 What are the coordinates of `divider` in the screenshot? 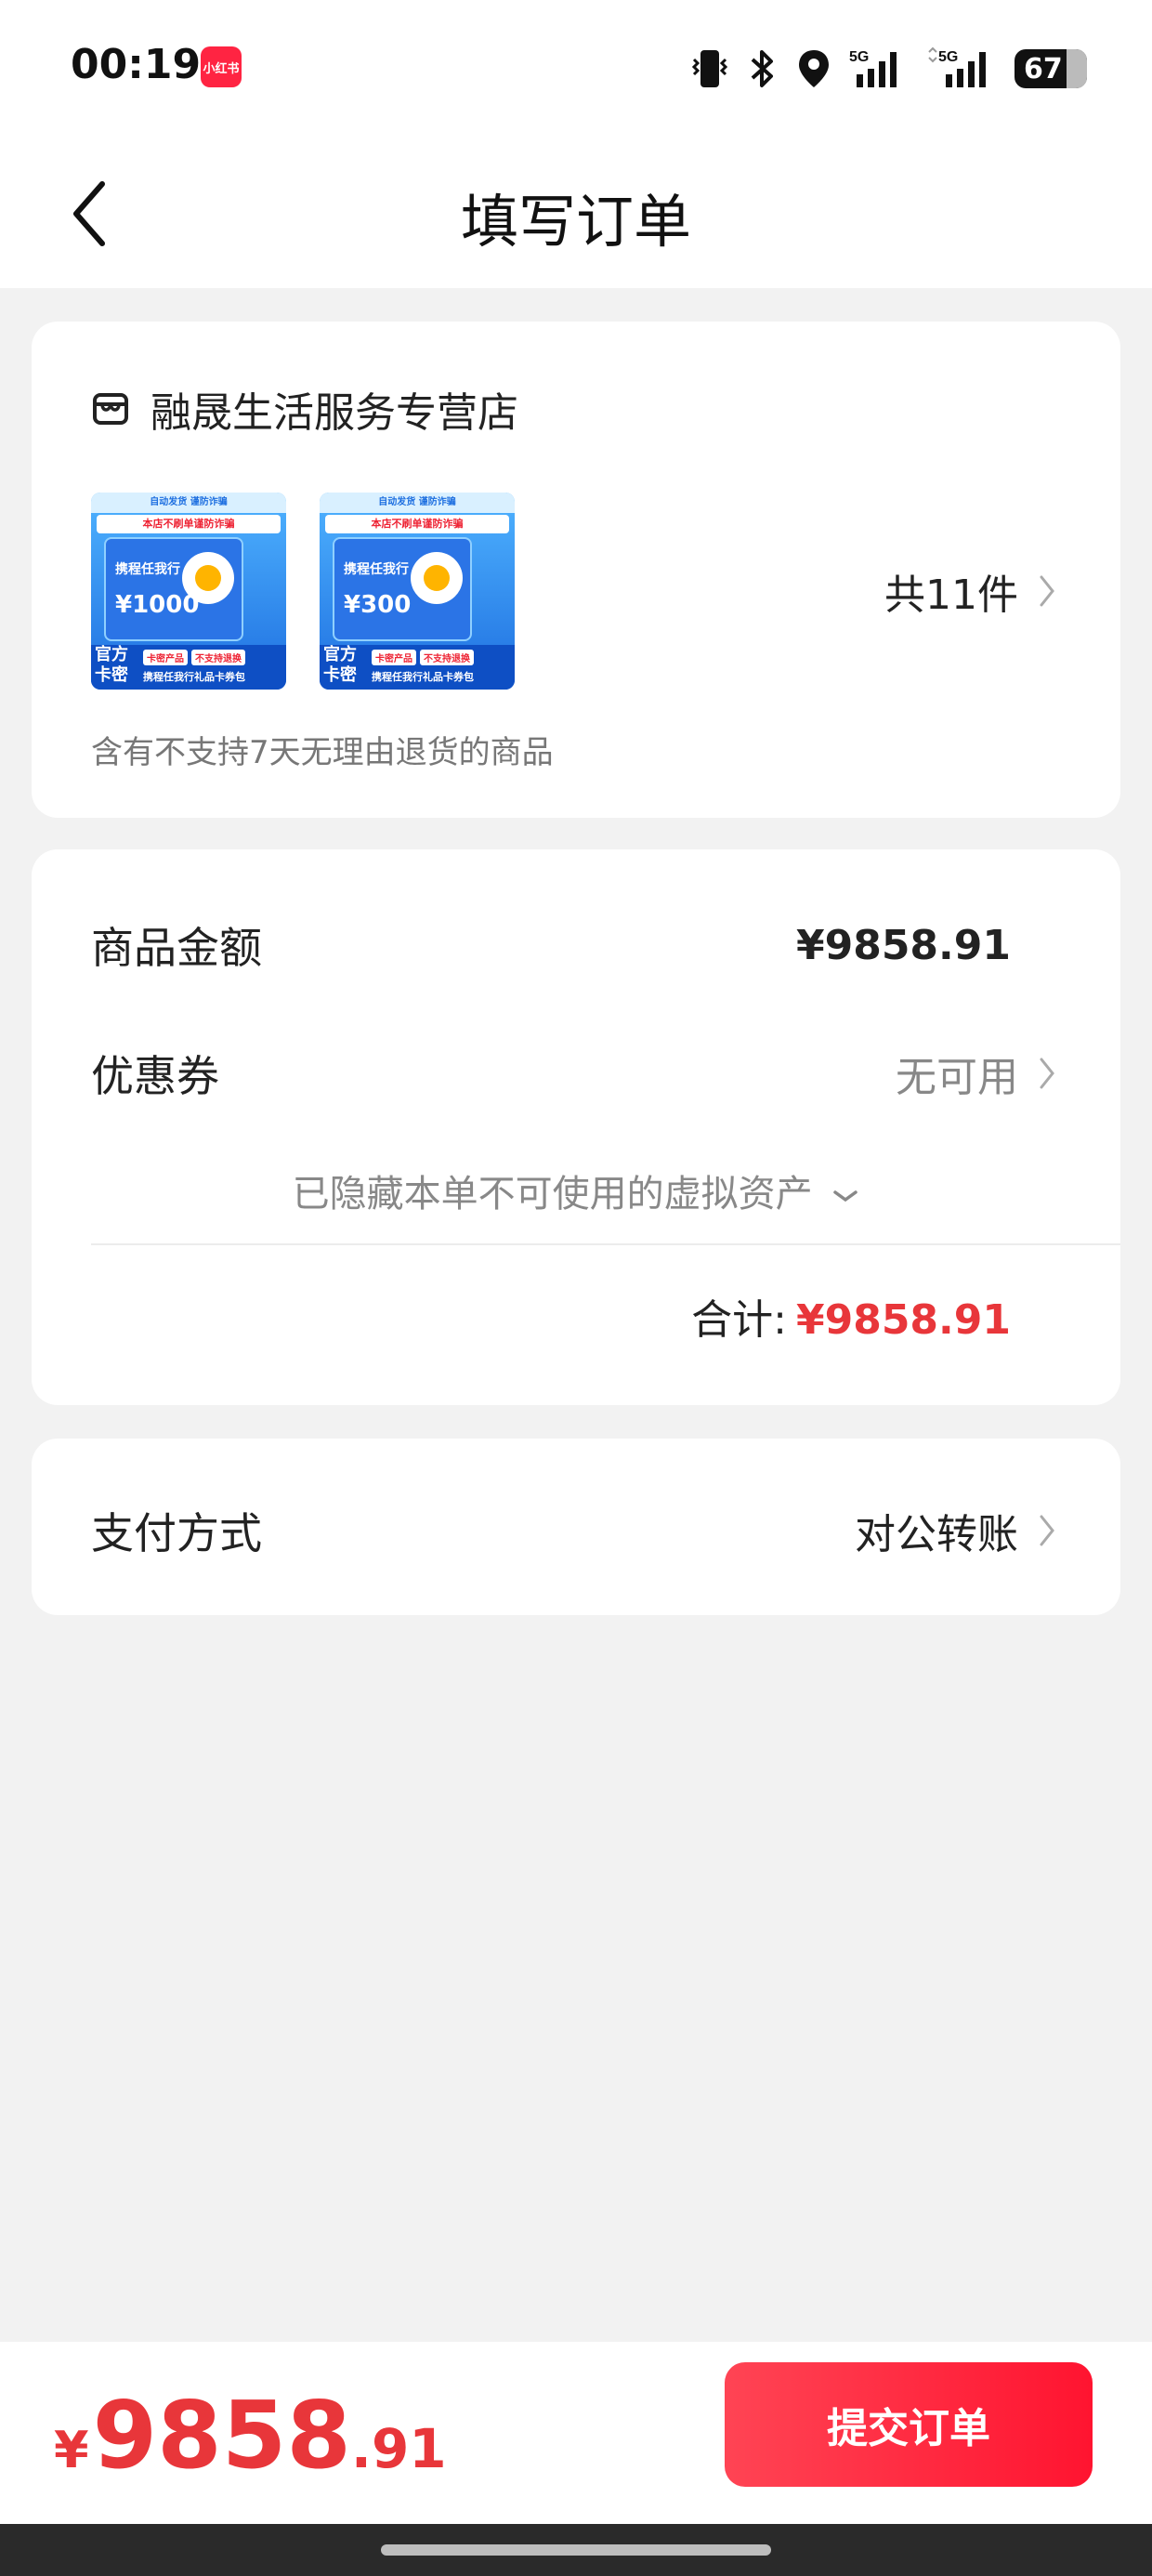 It's located at (605, 1244).